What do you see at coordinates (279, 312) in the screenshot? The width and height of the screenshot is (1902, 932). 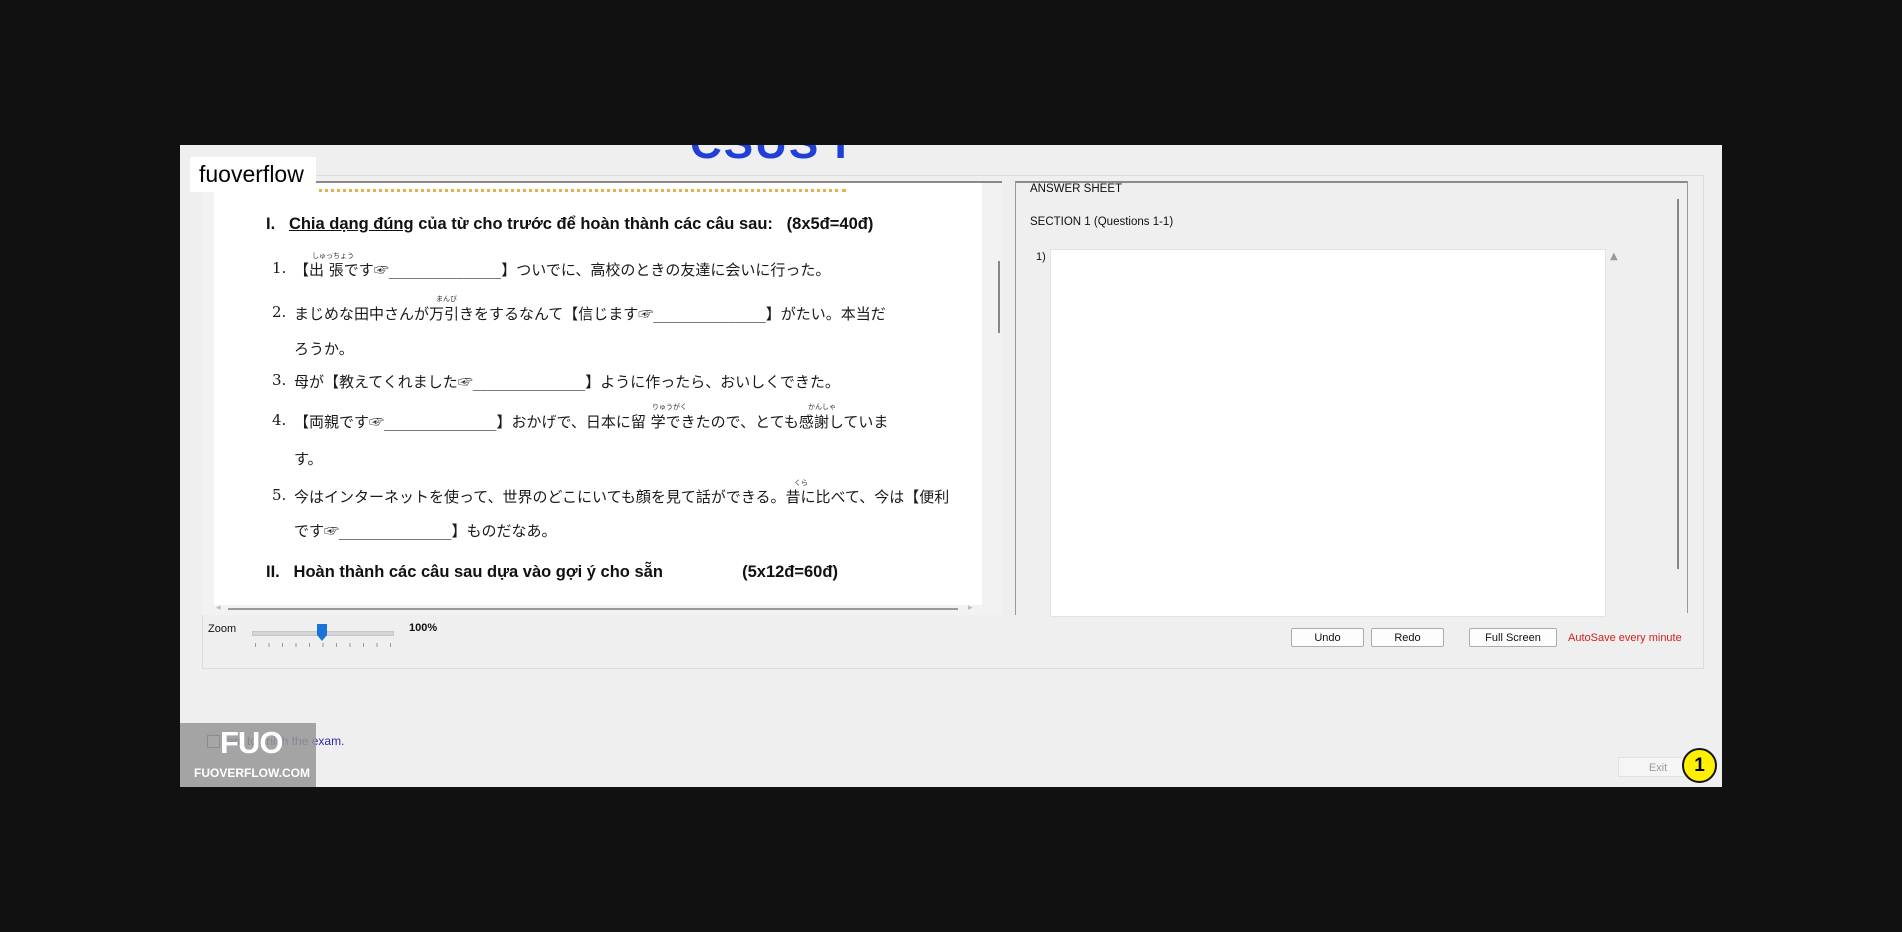 I see `question-number: 2.` at bounding box center [279, 312].